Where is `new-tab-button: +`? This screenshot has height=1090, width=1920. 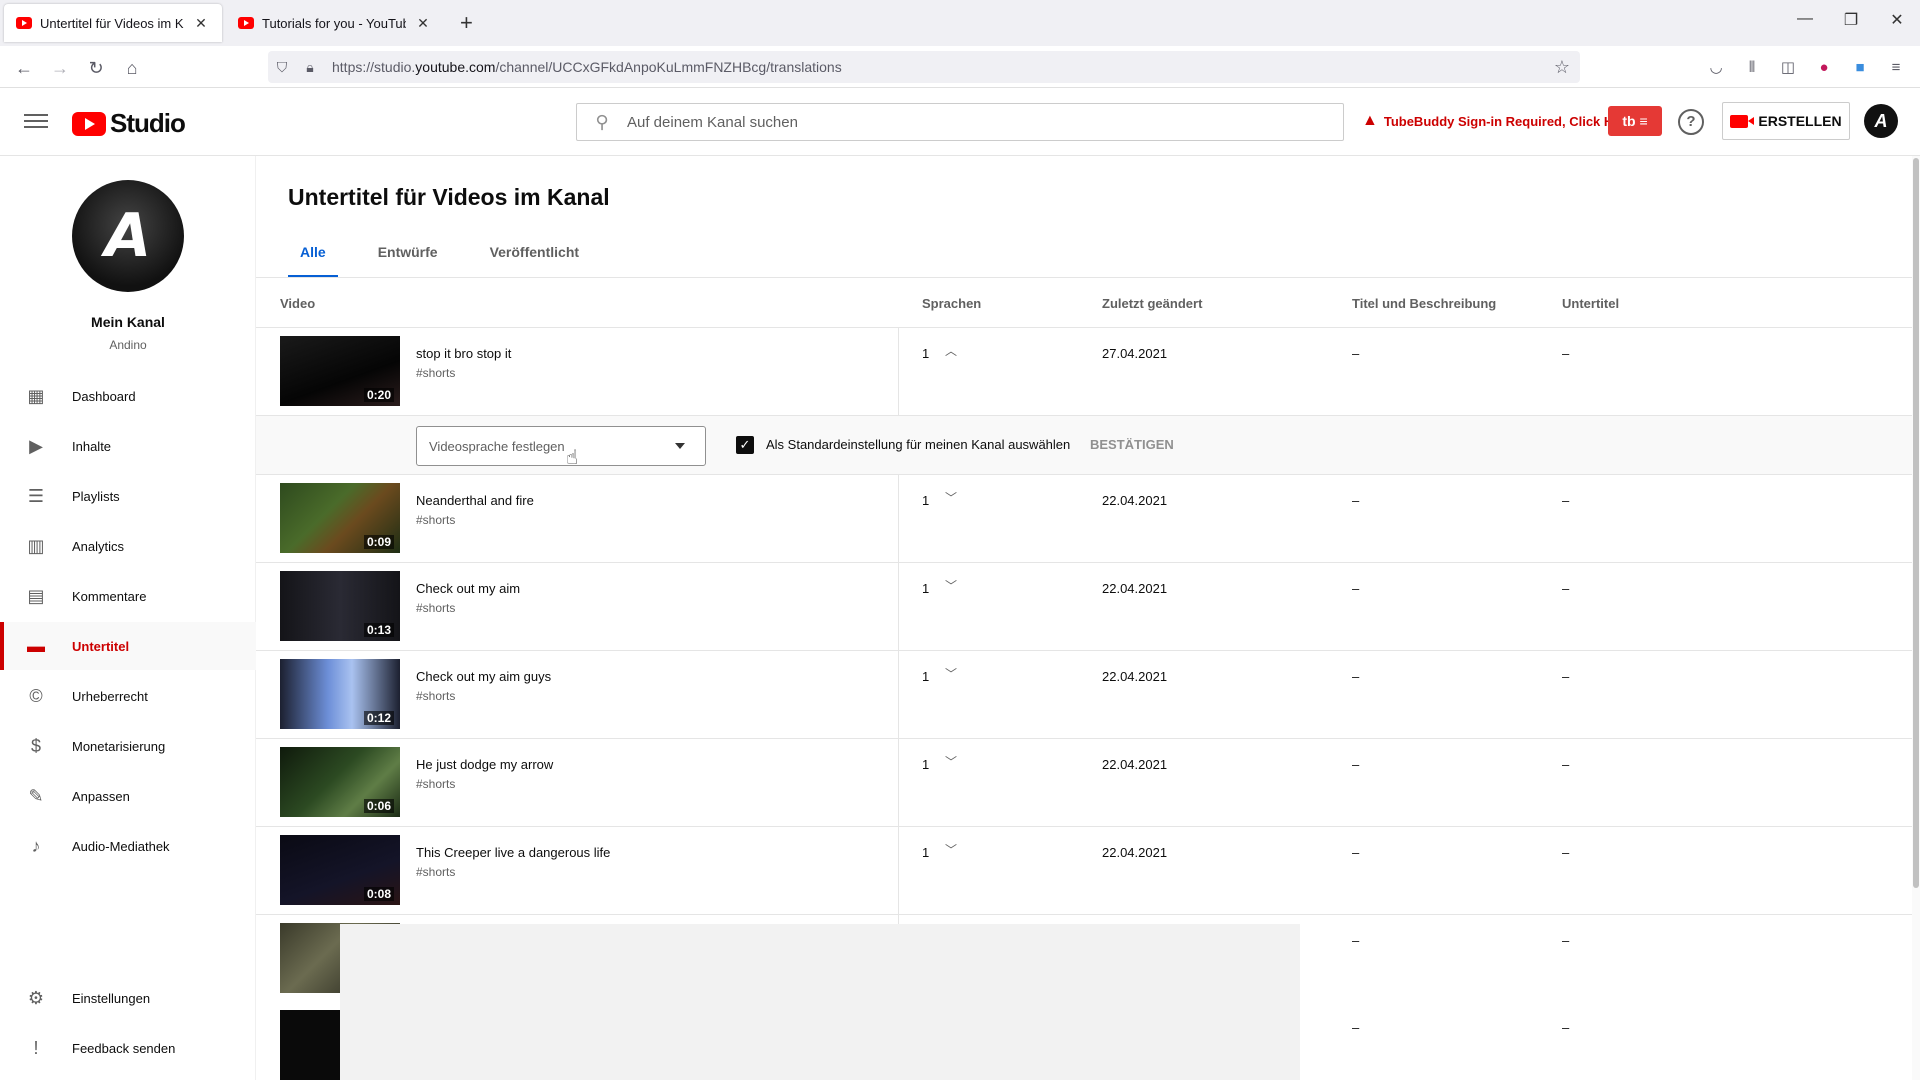
new-tab-button: + is located at coordinates (466, 23).